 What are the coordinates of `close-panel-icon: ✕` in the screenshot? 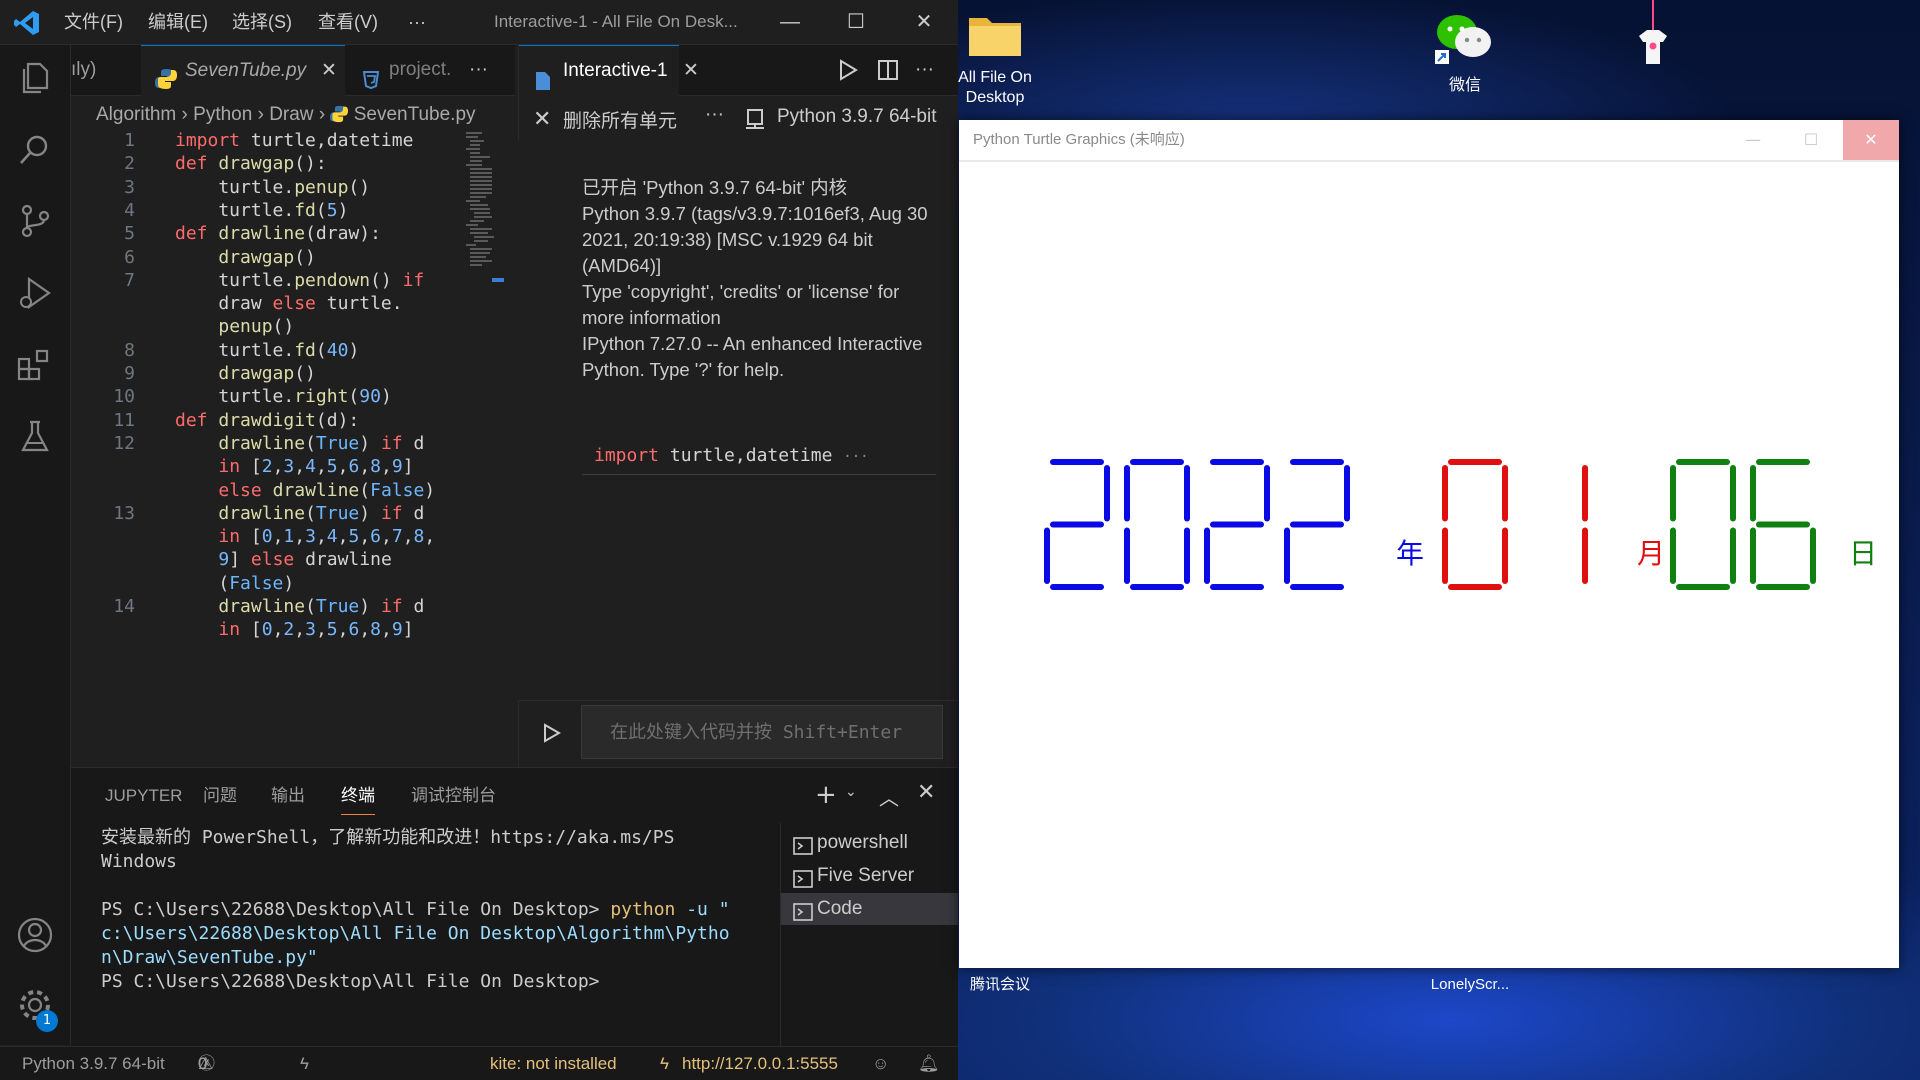 It's located at (926, 792).